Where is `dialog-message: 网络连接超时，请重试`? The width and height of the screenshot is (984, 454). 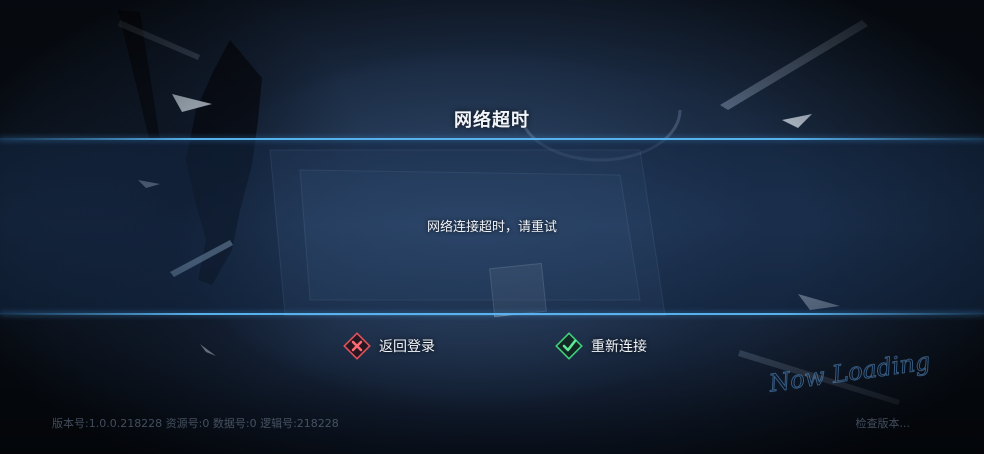 dialog-message: 网络连接超时，请重试 is located at coordinates (491, 227).